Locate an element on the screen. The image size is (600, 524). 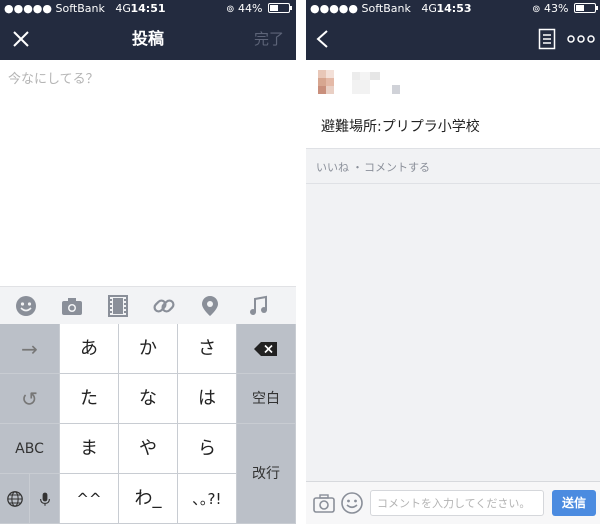
key-ha: は is located at coordinates (207, 399).